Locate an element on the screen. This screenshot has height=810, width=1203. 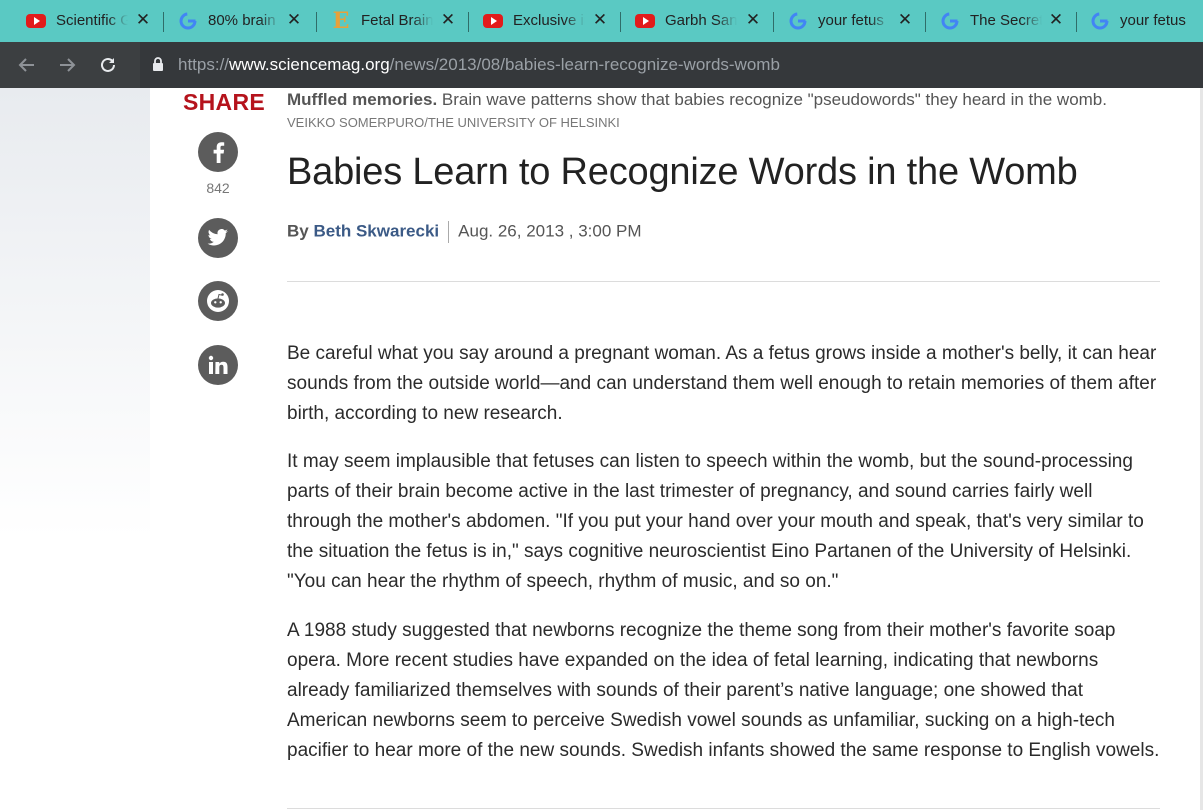
back-button is located at coordinates (27, 65).